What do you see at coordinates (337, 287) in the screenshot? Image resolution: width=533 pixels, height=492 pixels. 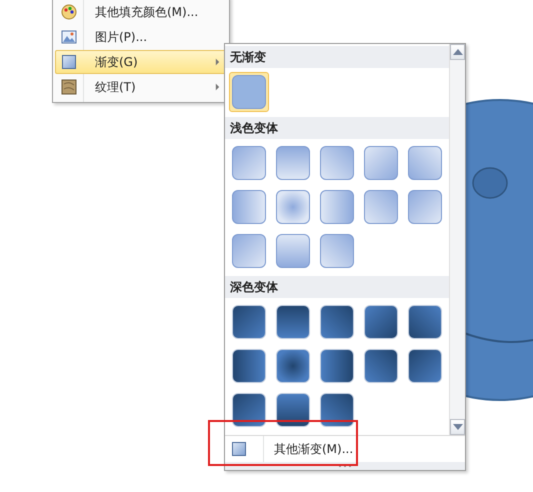 I see `section-header: 深色变体` at bounding box center [337, 287].